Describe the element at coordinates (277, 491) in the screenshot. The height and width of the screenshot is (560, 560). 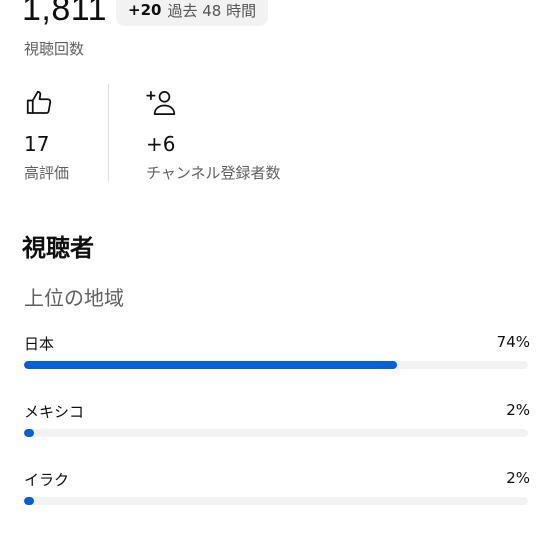
I see `region-row: イラク 2%` at that location.